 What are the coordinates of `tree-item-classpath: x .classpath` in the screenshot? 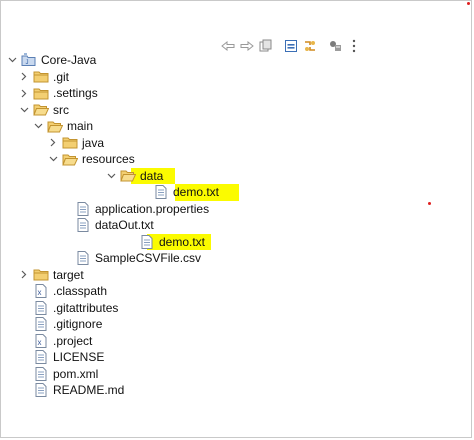 It's located at (236, 291).